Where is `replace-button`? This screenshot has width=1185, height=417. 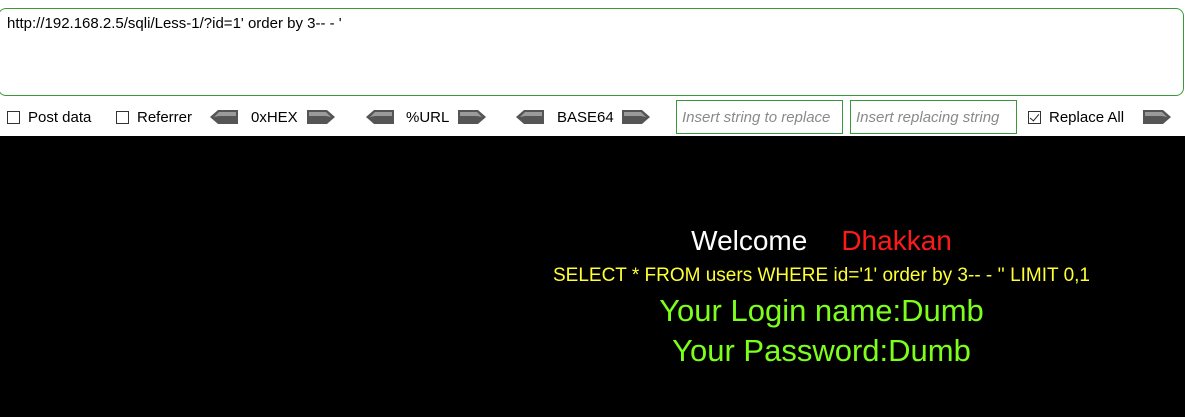 replace-button is located at coordinates (1157, 117).